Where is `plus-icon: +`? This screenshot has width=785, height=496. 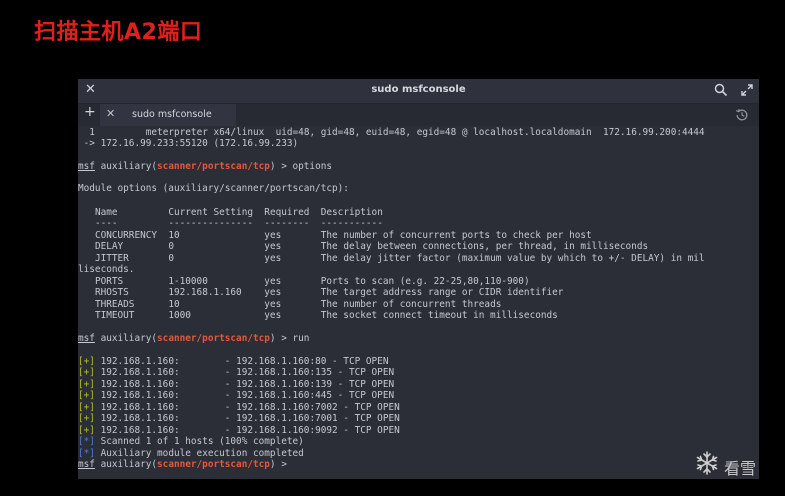 plus-icon: + is located at coordinates (90, 112).